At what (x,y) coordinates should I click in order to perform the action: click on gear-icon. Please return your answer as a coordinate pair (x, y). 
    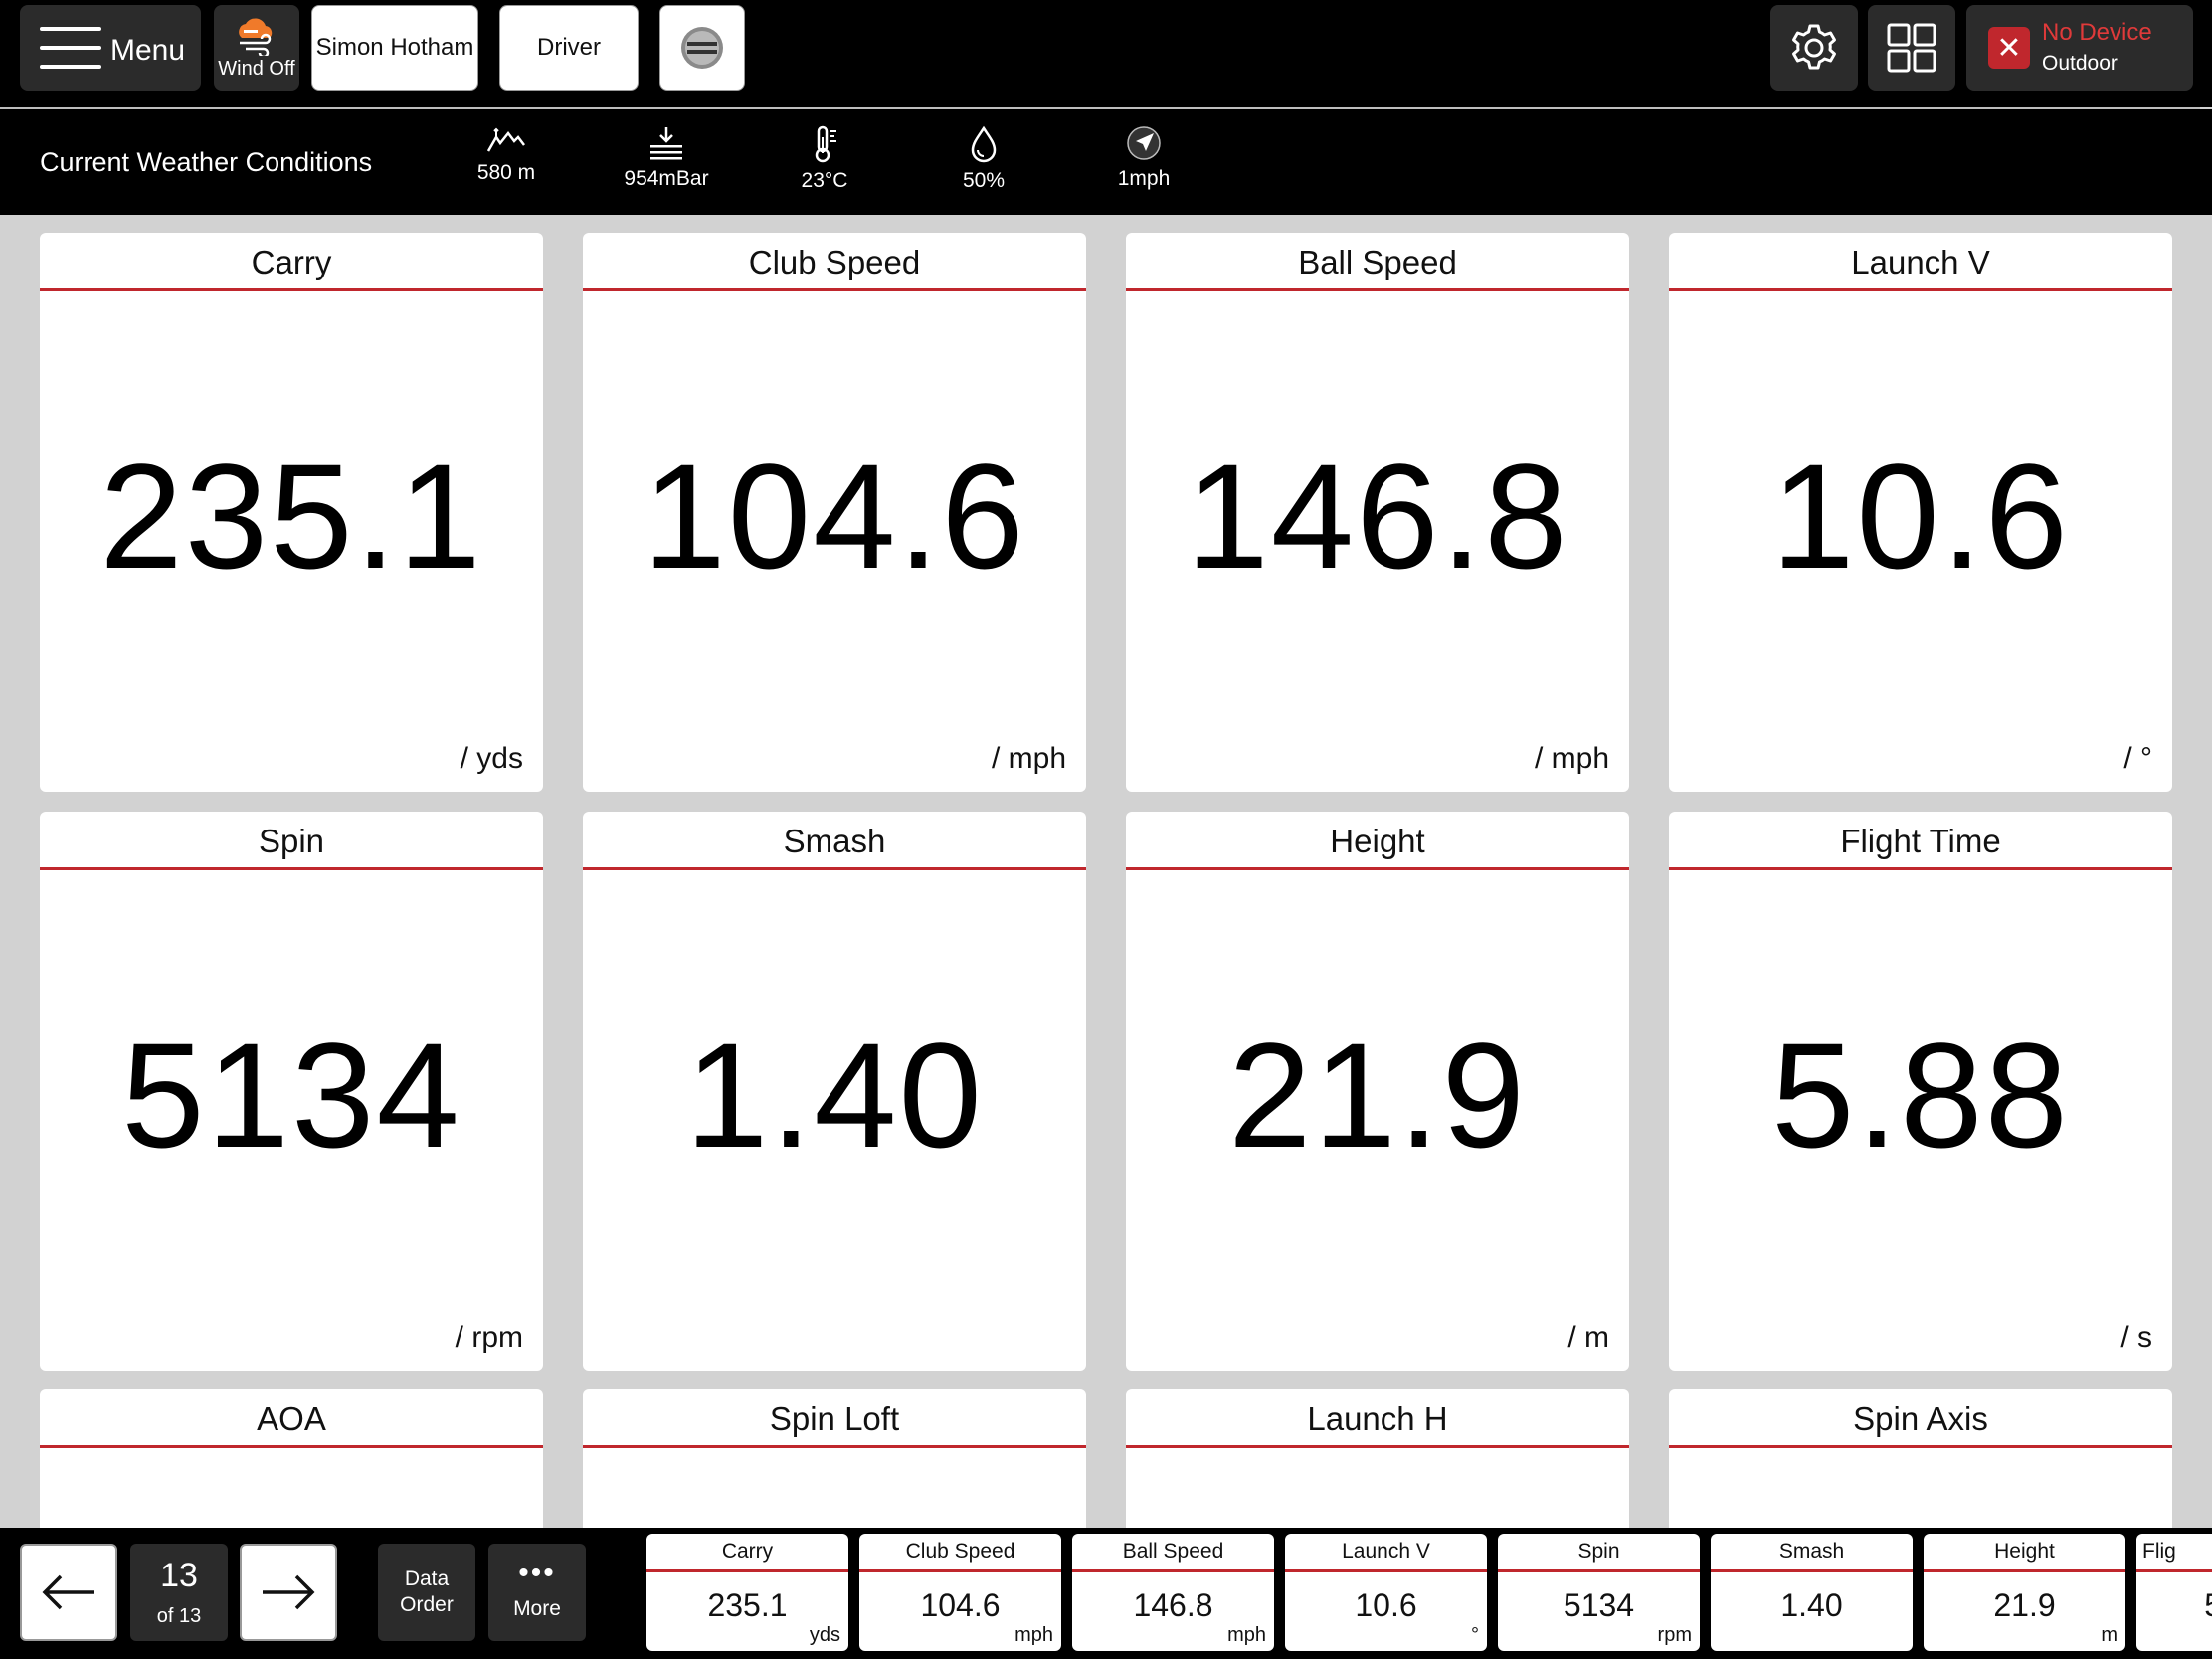
    Looking at the image, I should click on (1814, 47).